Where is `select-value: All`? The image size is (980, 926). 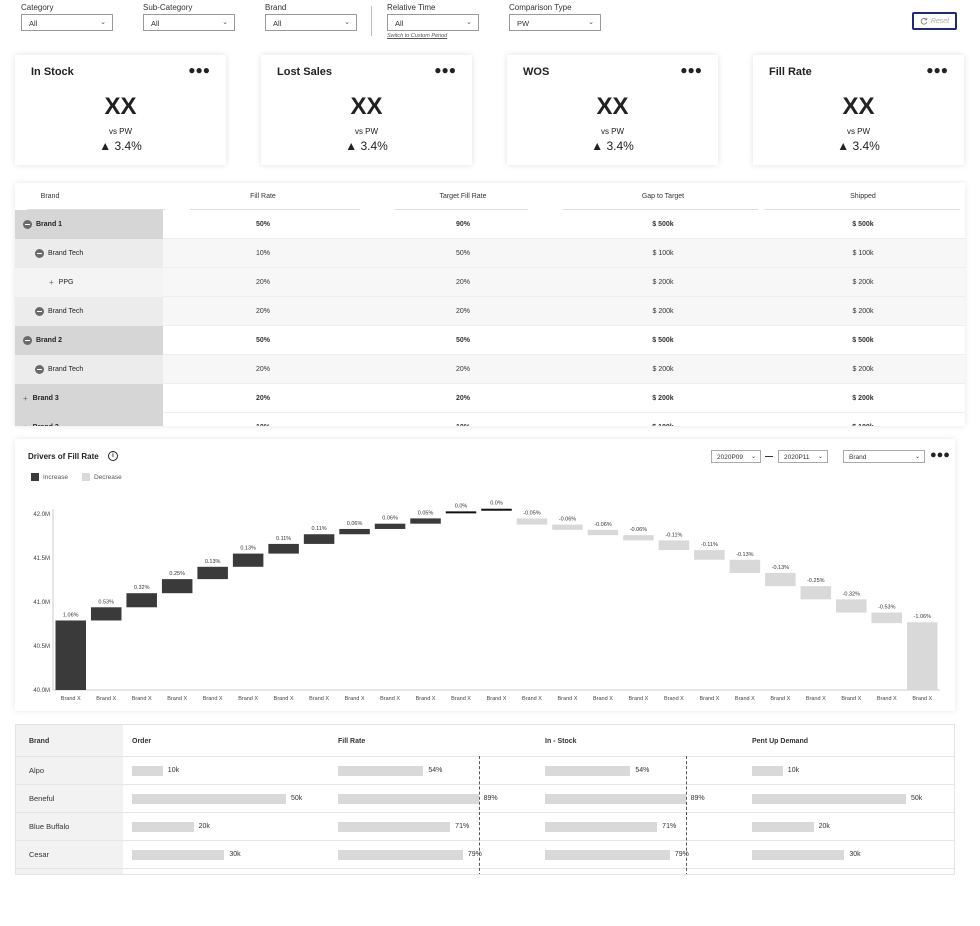 select-value: All is located at coordinates (155, 23).